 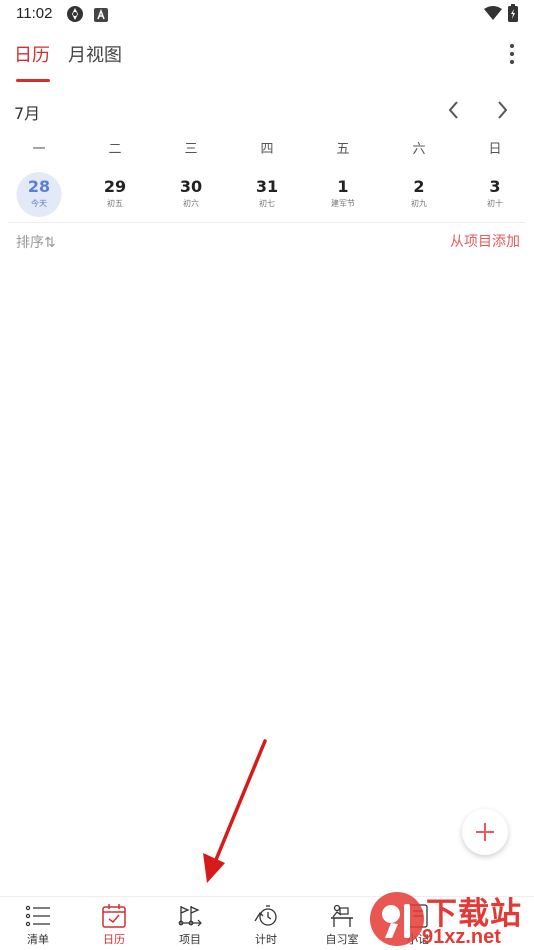 What do you see at coordinates (191, 186) in the screenshot?
I see `day-number: 30` at bounding box center [191, 186].